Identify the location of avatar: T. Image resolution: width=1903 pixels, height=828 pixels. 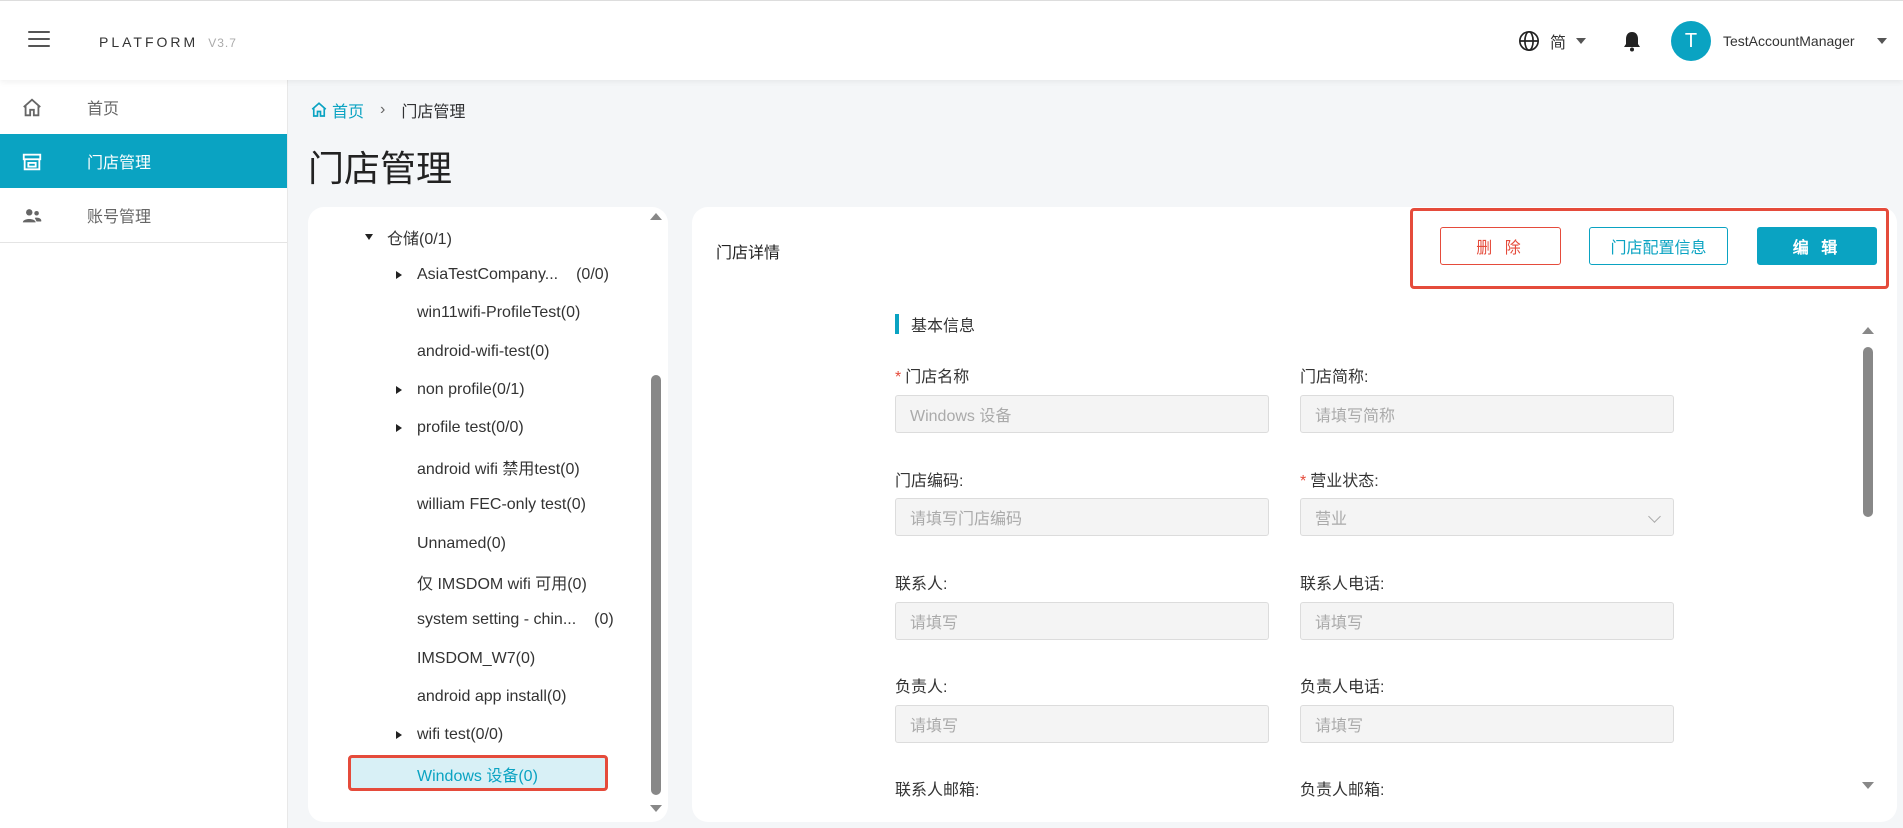
(1691, 41).